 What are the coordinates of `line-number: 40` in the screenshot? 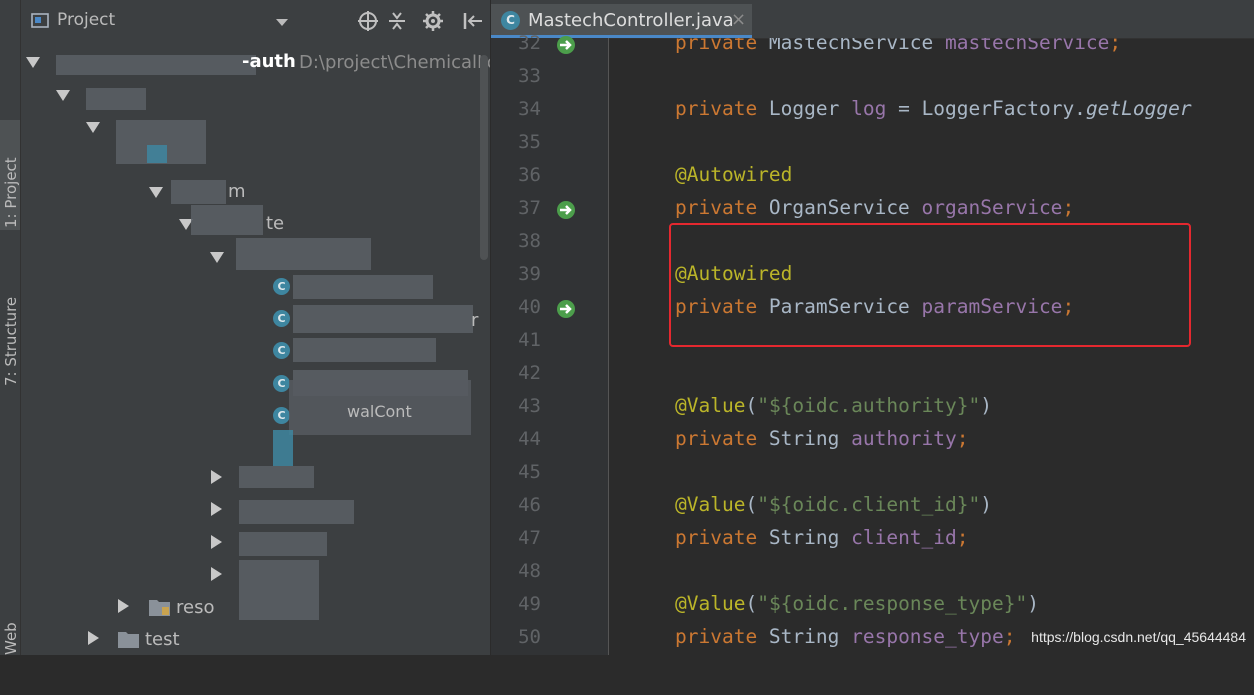 It's located at (529, 307).